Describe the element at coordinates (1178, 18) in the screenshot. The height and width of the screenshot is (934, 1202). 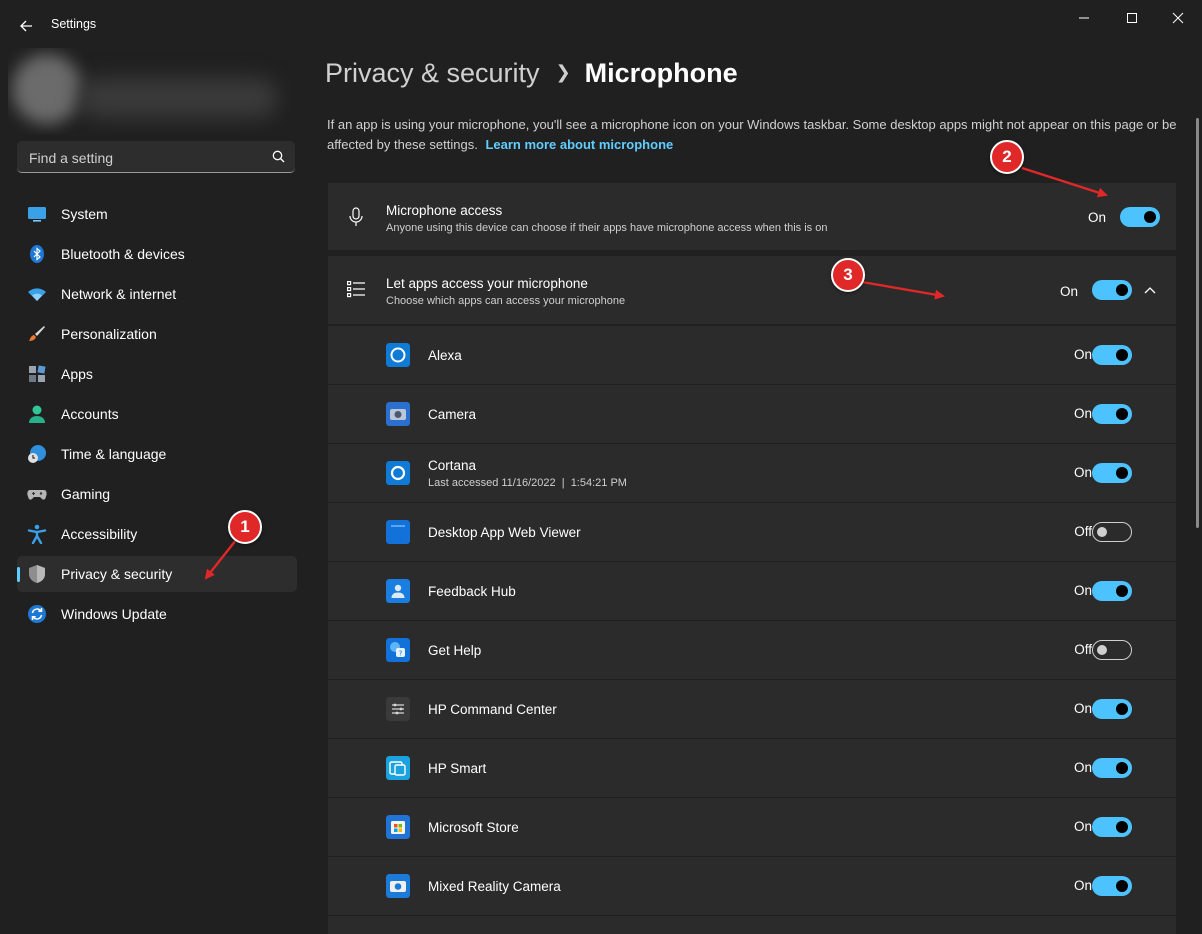
I see `close-button` at that location.